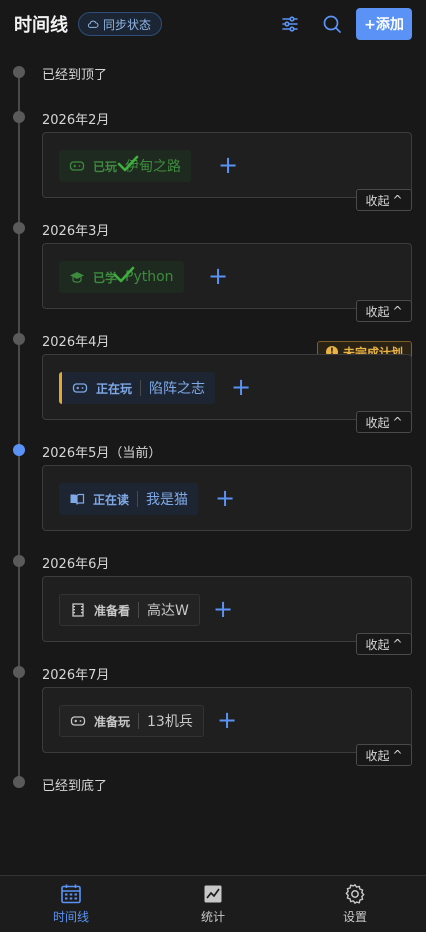 Image resolution: width=426 pixels, height=932 pixels. What do you see at coordinates (112, 721) in the screenshot?
I see `item-status: 准备玩` at bounding box center [112, 721].